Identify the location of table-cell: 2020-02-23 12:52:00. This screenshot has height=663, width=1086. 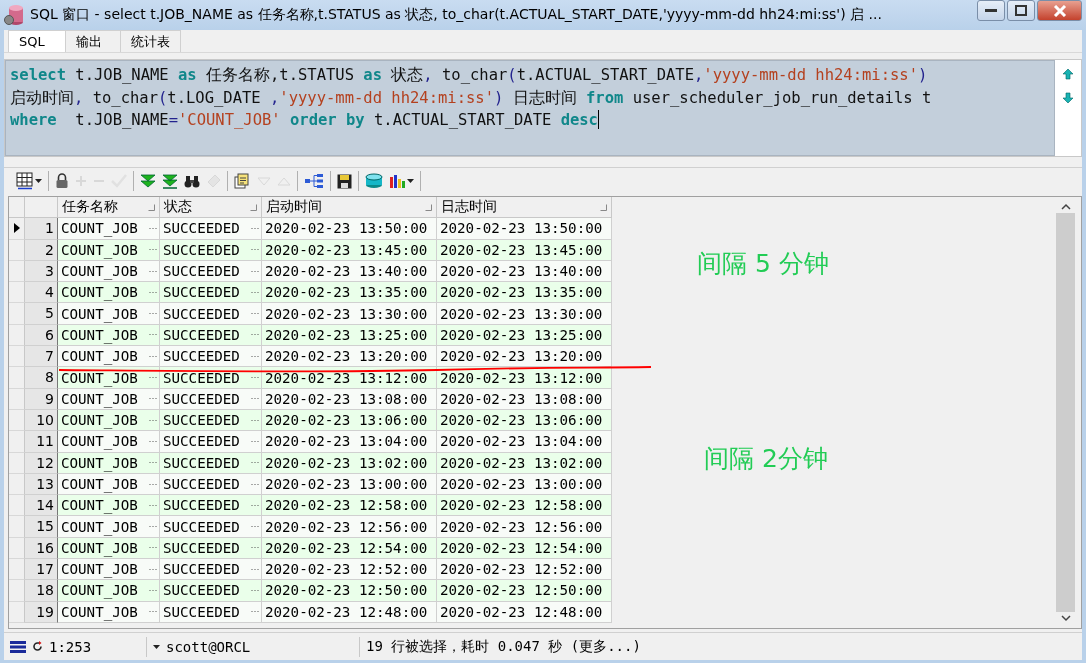
(524, 570).